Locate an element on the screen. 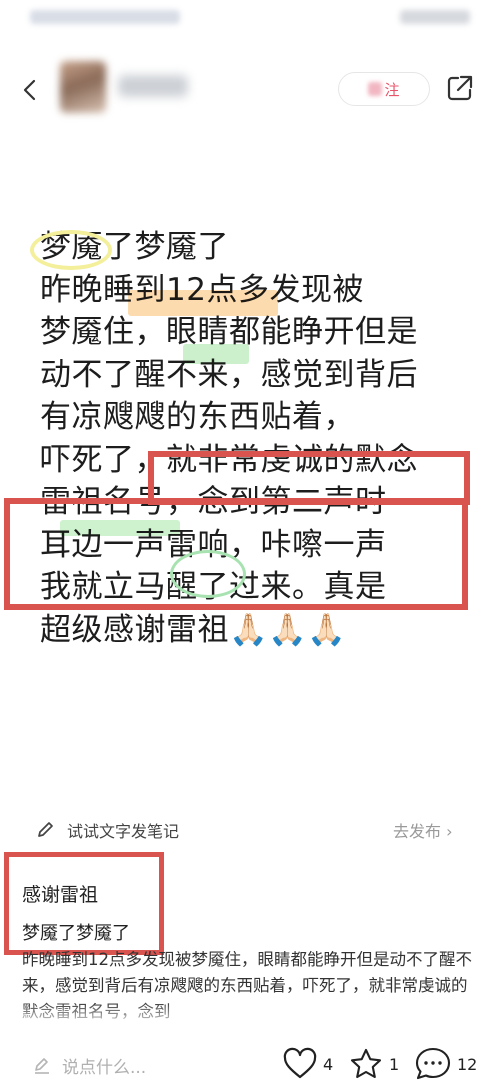 This screenshot has width=500, height=1089. bottom-action-bar: 说点什么... 4 1 12 is located at coordinates (250, 1064).